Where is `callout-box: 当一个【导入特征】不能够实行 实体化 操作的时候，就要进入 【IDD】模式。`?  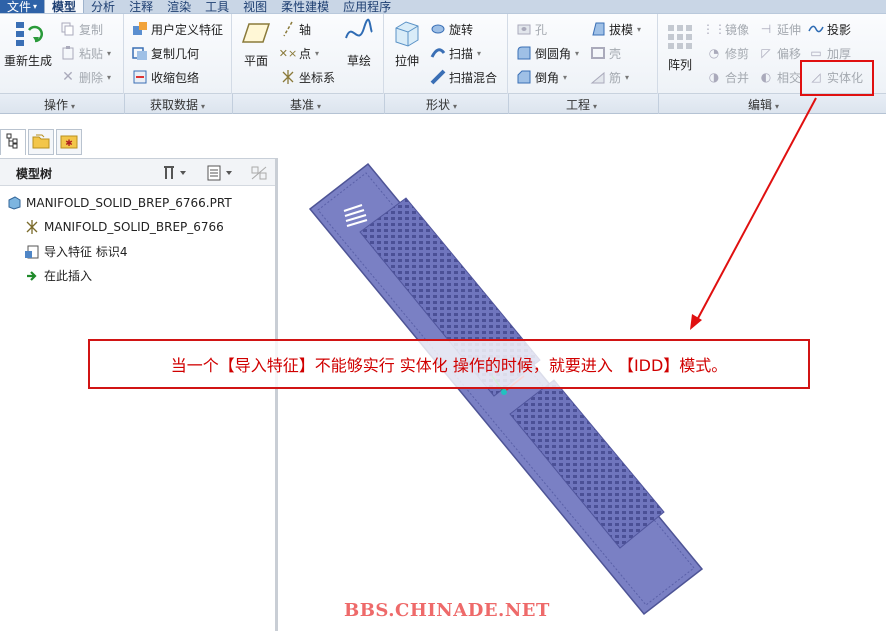 callout-box: 当一个【导入特征】不能够实行 实体化 操作的时候，就要进入 【IDD】模式。 is located at coordinates (449, 364).